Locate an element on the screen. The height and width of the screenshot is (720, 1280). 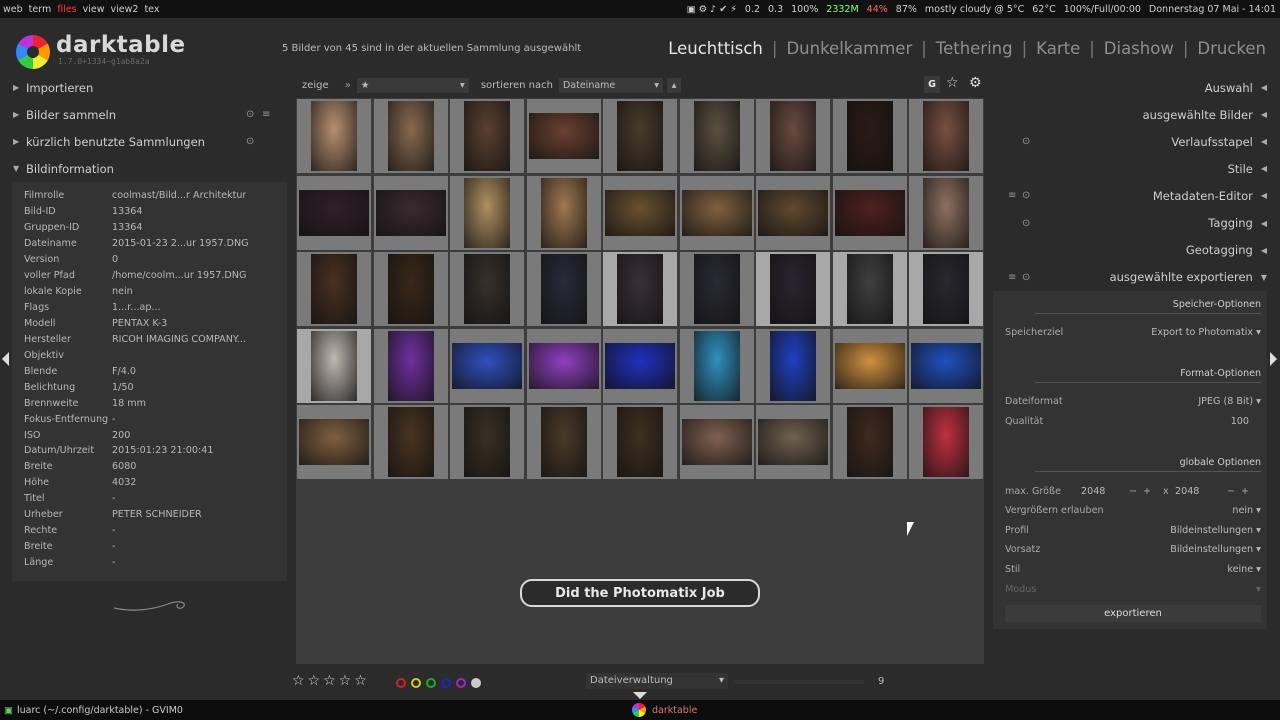
upscale-row: Vergrößern erlauben nein ▾ is located at coordinates (1133, 511).